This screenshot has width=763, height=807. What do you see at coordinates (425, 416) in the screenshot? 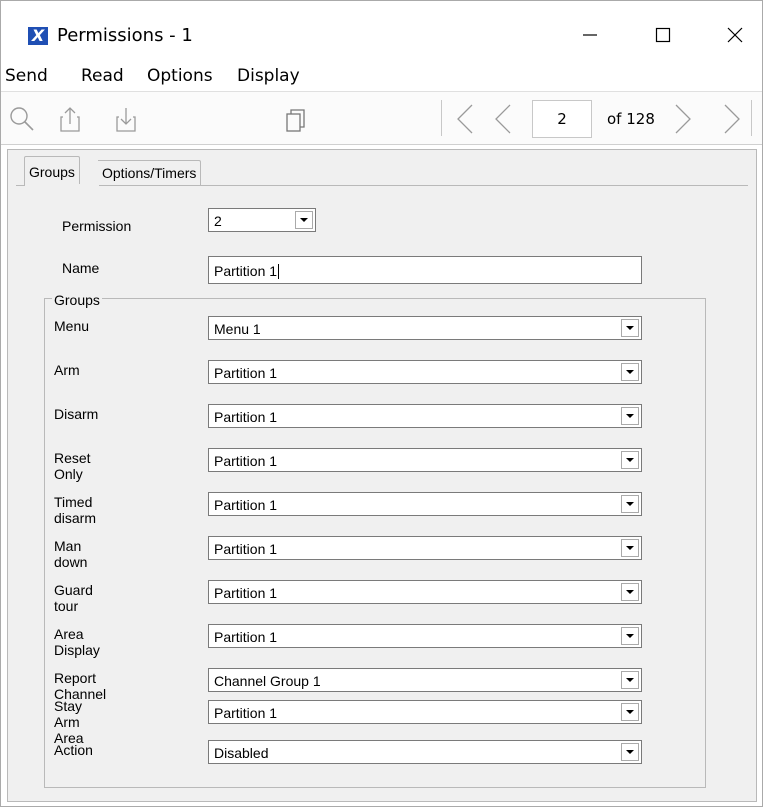
I see `disarm-select: Partition 1` at bounding box center [425, 416].